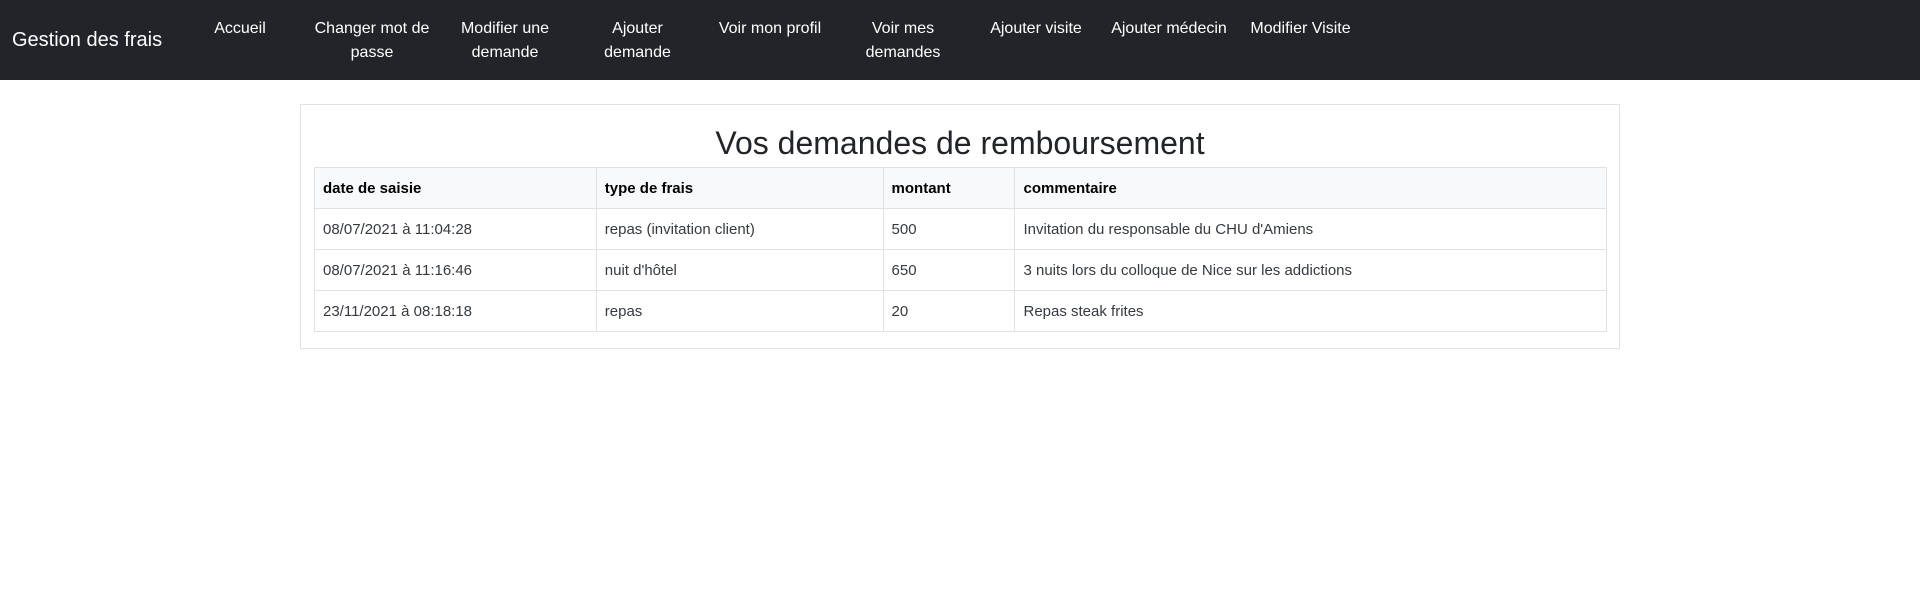 The image size is (1920, 590). I want to click on nav-label: Accueil, so click(240, 28).